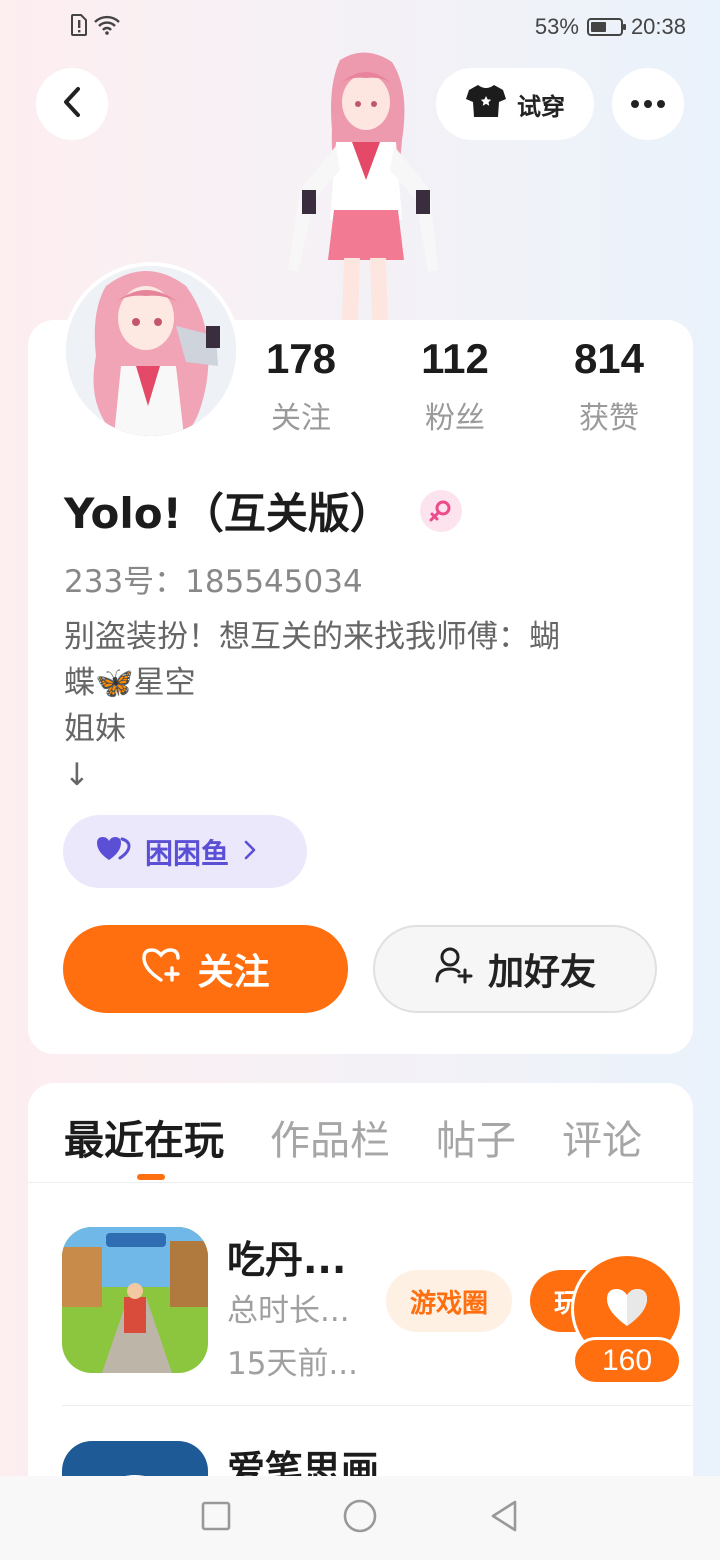  What do you see at coordinates (77, 775) in the screenshot?
I see `bio-line: ↓` at bounding box center [77, 775].